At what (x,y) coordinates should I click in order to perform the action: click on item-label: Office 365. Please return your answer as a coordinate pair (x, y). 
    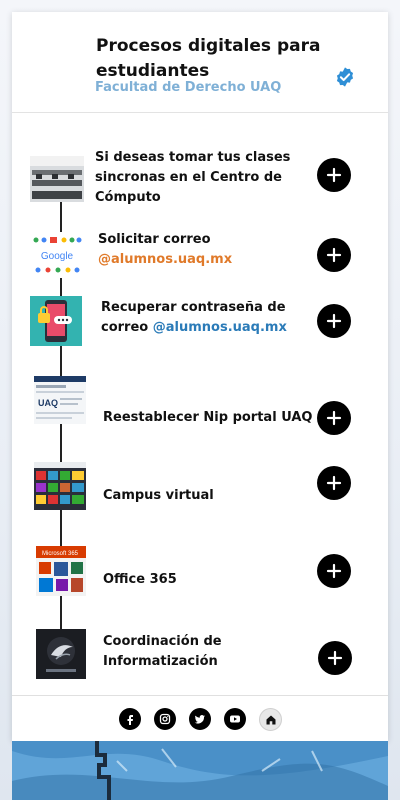
    Looking at the image, I should click on (140, 579).